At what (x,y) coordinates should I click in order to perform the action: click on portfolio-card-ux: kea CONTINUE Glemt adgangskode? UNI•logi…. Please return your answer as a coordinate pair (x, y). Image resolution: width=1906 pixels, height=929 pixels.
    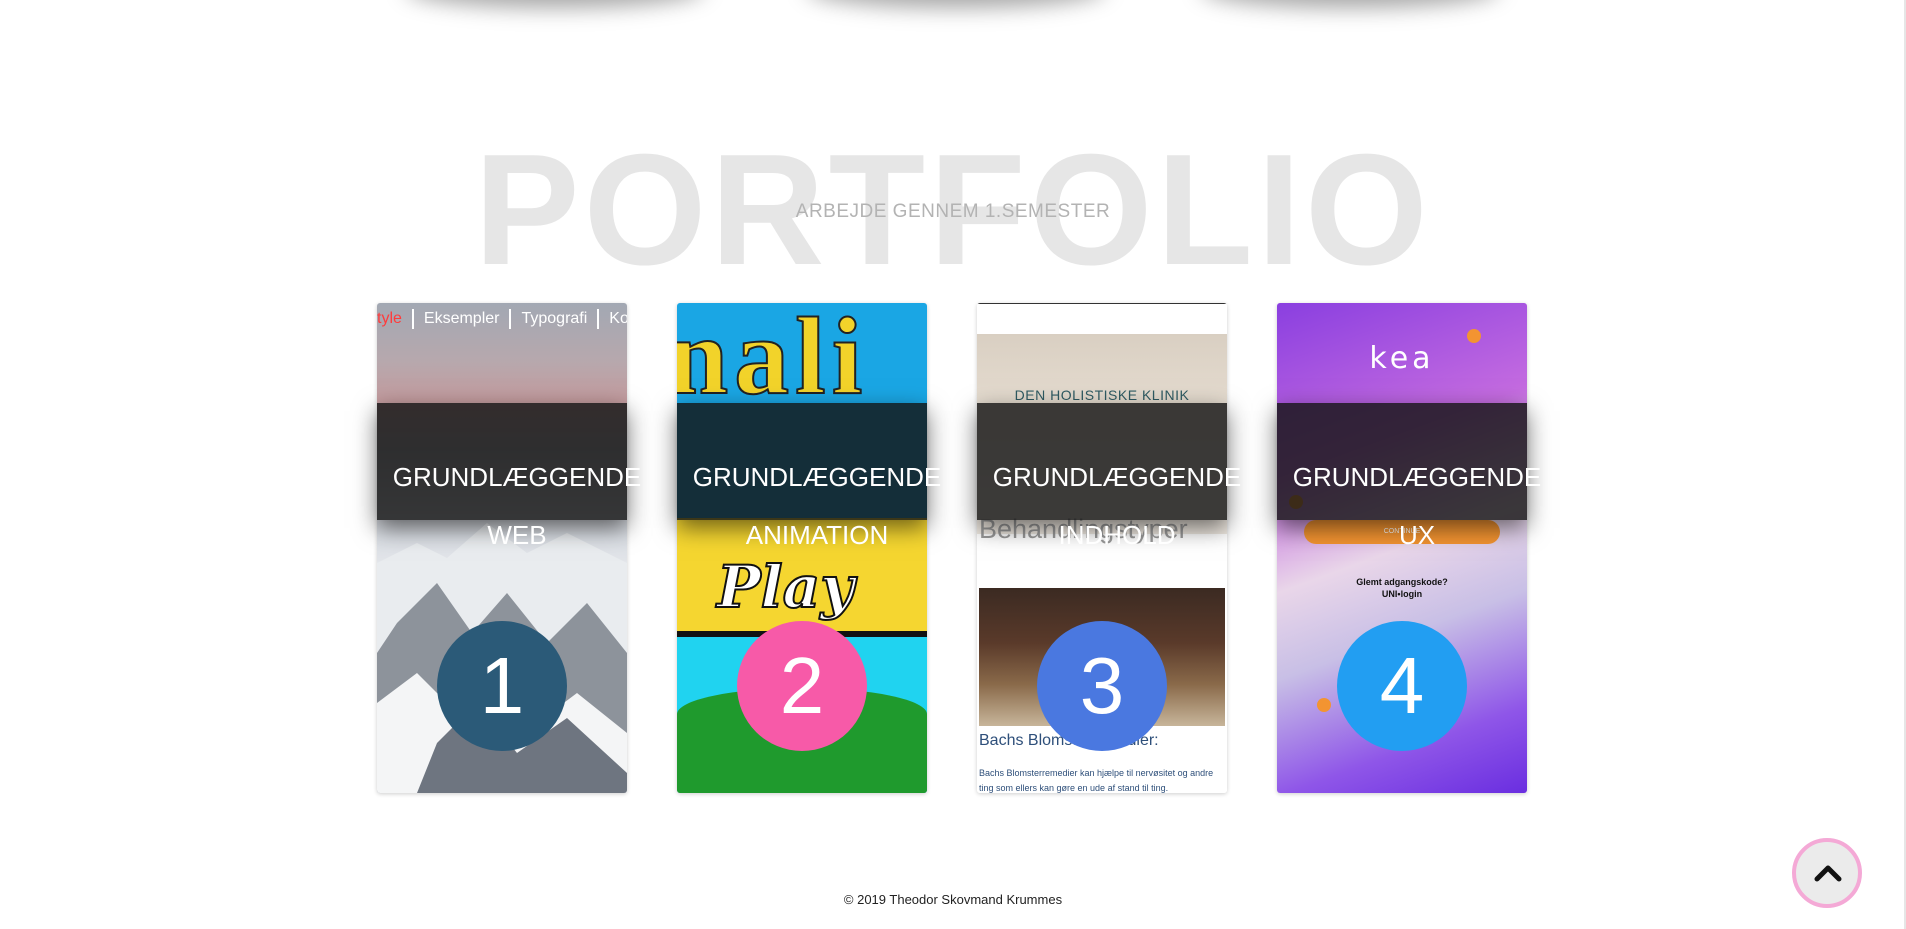
    Looking at the image, I should click on (1409, 548).